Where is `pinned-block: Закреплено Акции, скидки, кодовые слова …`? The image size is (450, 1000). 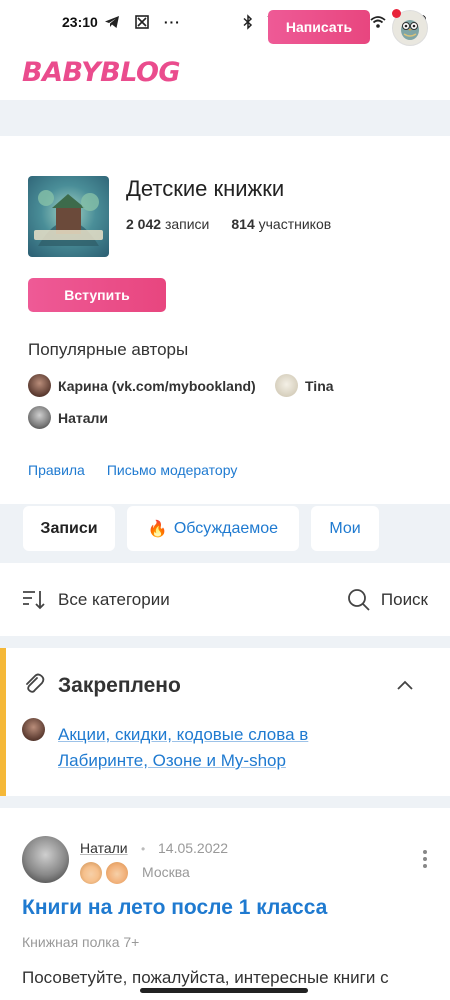
pinned-block: Закреплено Акции, скидки, кодовые слова … is located at coordinates (225, 722).